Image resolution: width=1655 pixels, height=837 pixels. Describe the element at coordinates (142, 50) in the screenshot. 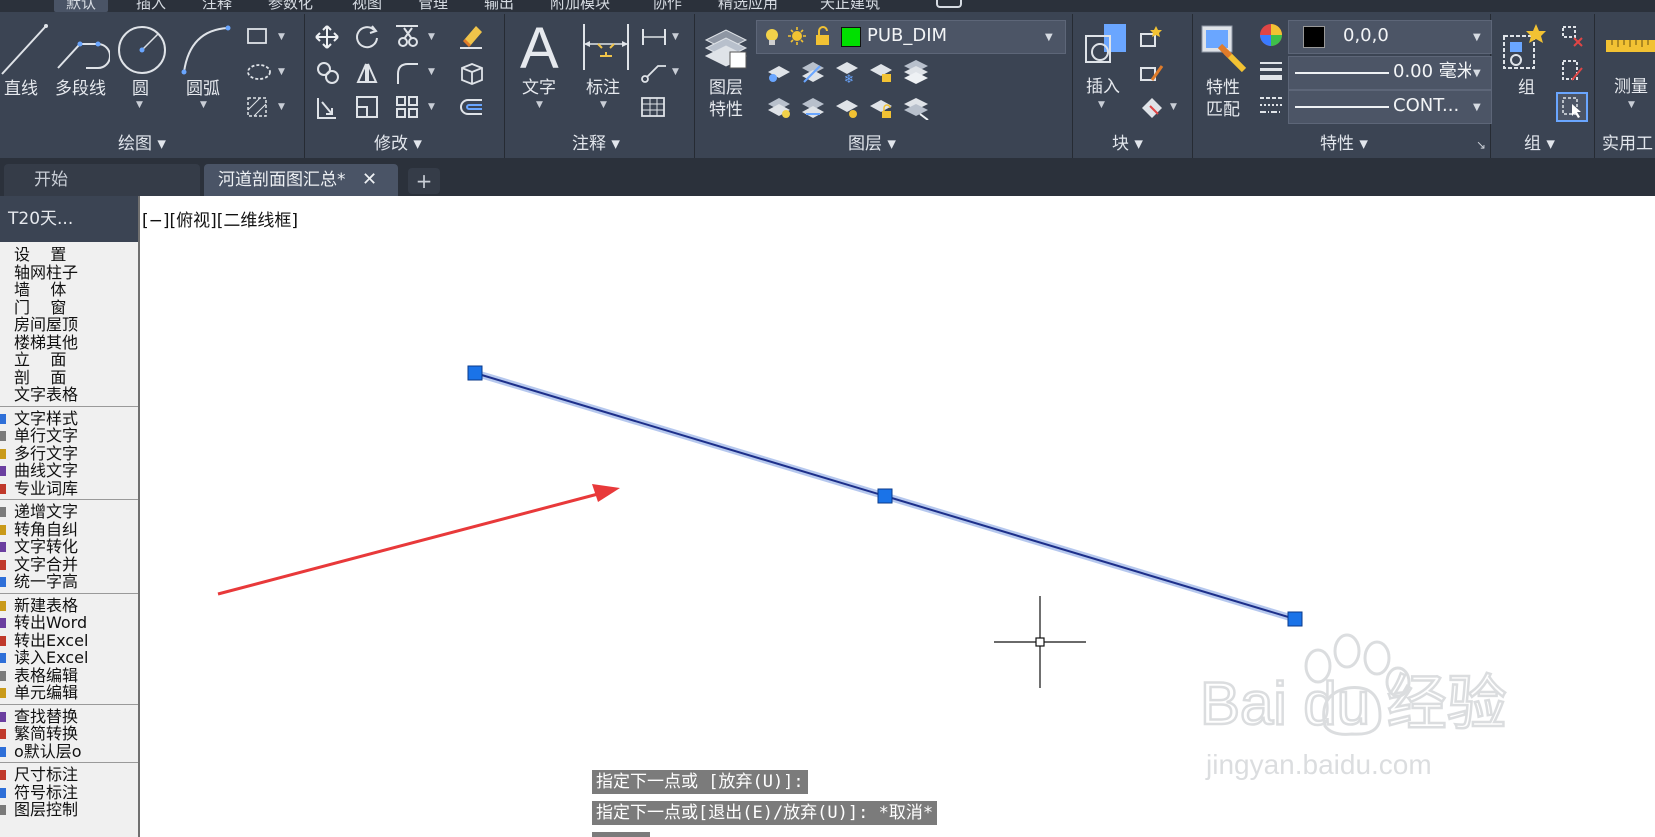

I see `circle-icon` at that location.